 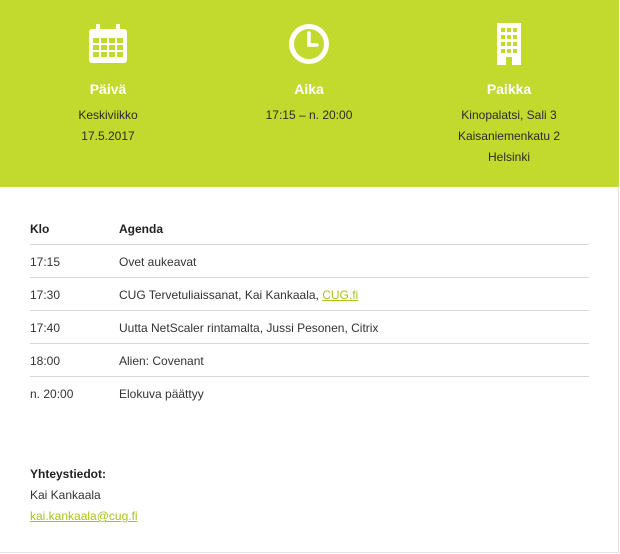 I want to click on place-venue: Kinopalatsi, Sali 3, so click(x=509, y=115).